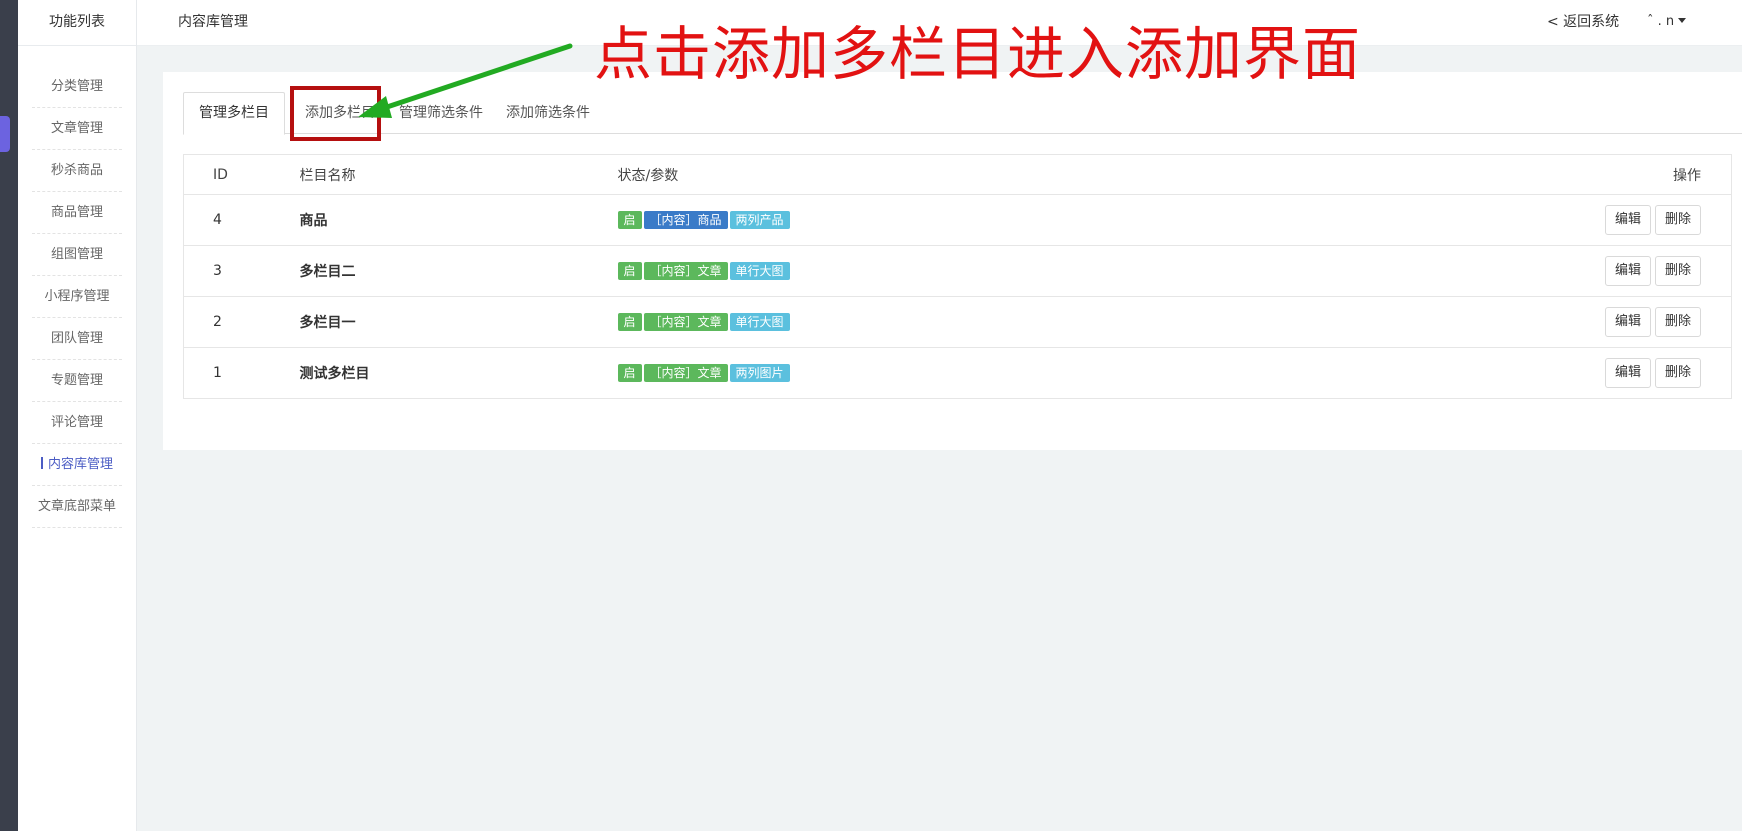 The height and width of the screenshot is (831, 1742). I want to click on user-menu: ˆ . n, so click(1667, 22).